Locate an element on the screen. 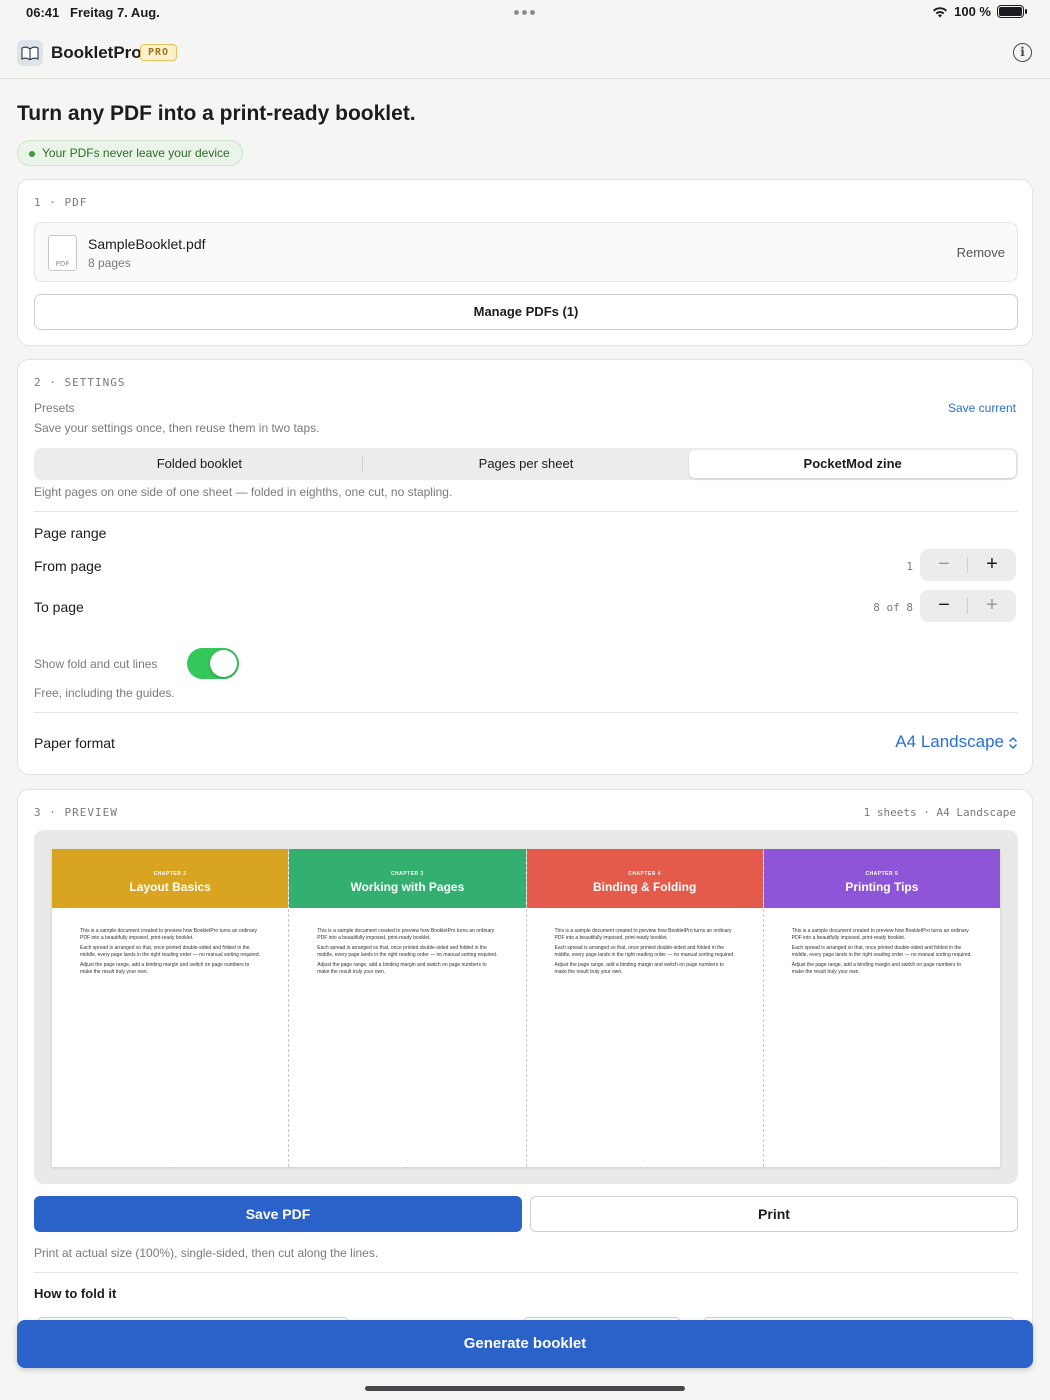  from-page-label: From page is located at coordinates (68, 566).